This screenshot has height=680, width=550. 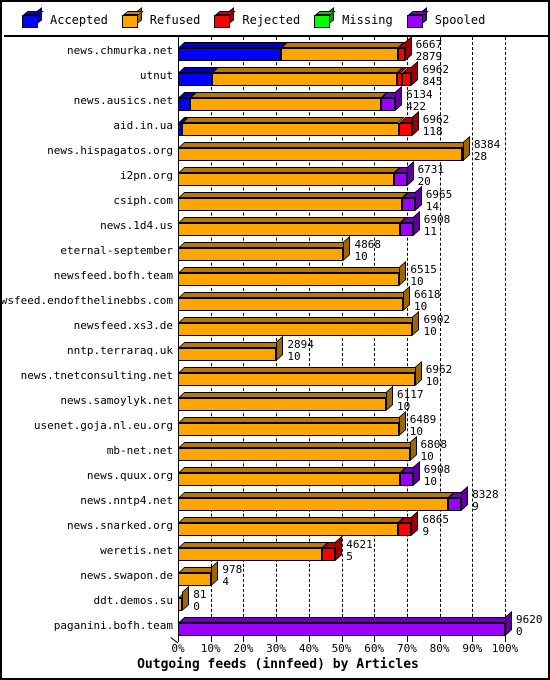 What do you see at coordinates (96, 375) in the screenshot?
I see `row-label: news.tnetconsulting.net` at bounding box center [96, 375].